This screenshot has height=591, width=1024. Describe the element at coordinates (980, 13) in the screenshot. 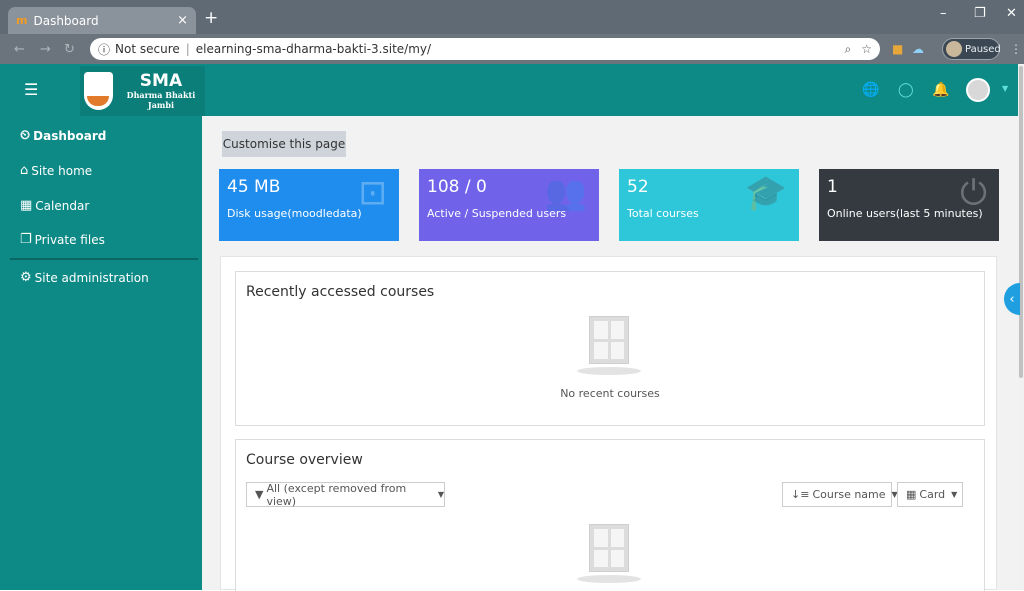

I see `restore-icon: ❐` at that location.